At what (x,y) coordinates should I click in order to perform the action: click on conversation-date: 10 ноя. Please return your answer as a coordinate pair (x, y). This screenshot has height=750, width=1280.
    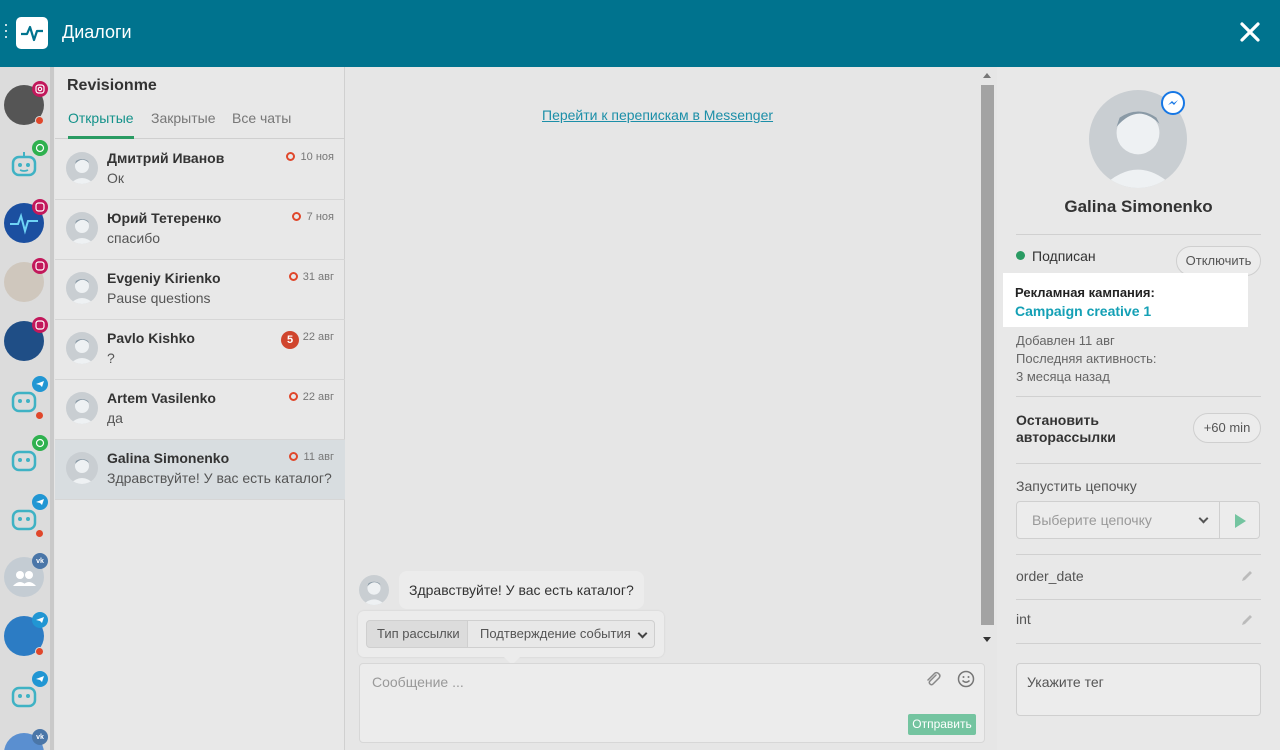
    Looking at the image, I should click on (317, 157).